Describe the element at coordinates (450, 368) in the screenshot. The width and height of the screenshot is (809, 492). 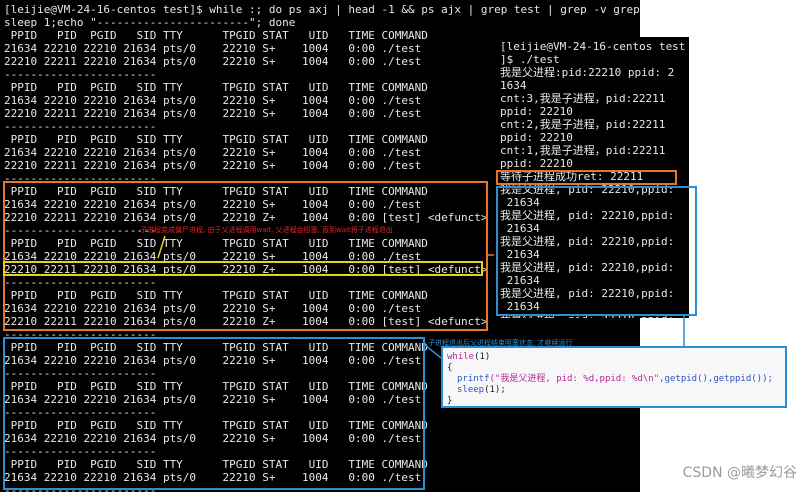
I see `code-text: {` at that location.